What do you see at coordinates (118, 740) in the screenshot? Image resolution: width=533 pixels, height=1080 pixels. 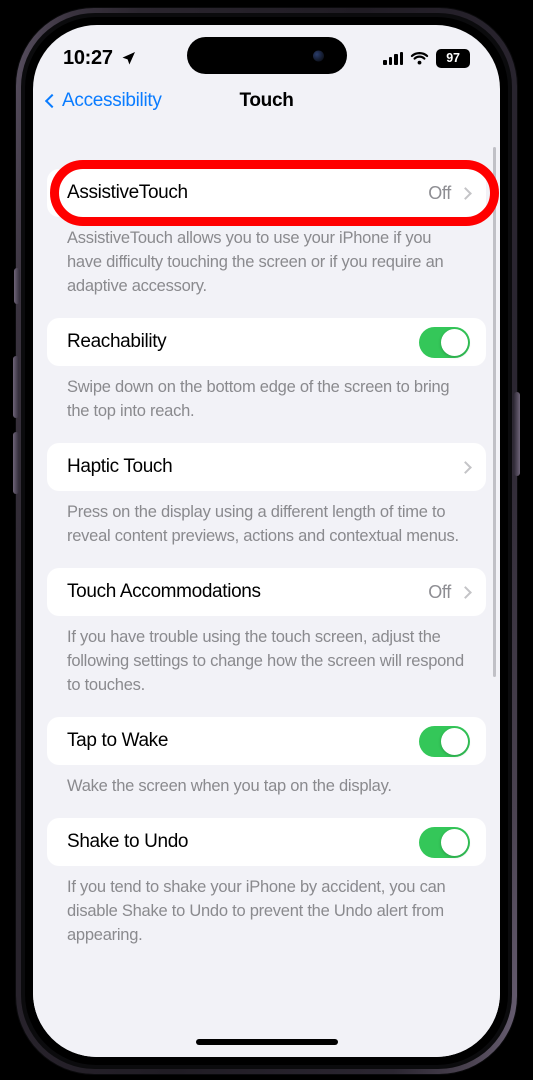 I see `row-label: Tap to Wake` at bounding box center [118, 740].